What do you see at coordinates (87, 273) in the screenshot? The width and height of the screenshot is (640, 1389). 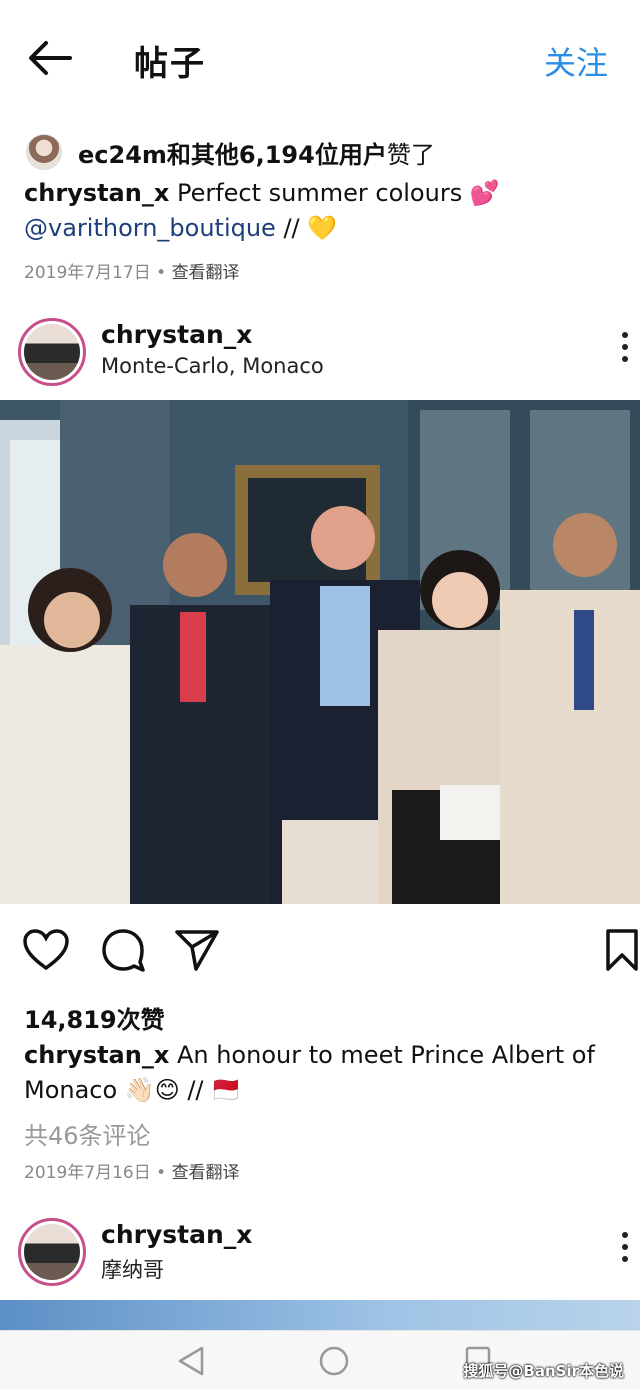 I see `post-date: 2019年7月17日` at bounding box center [87, 273].